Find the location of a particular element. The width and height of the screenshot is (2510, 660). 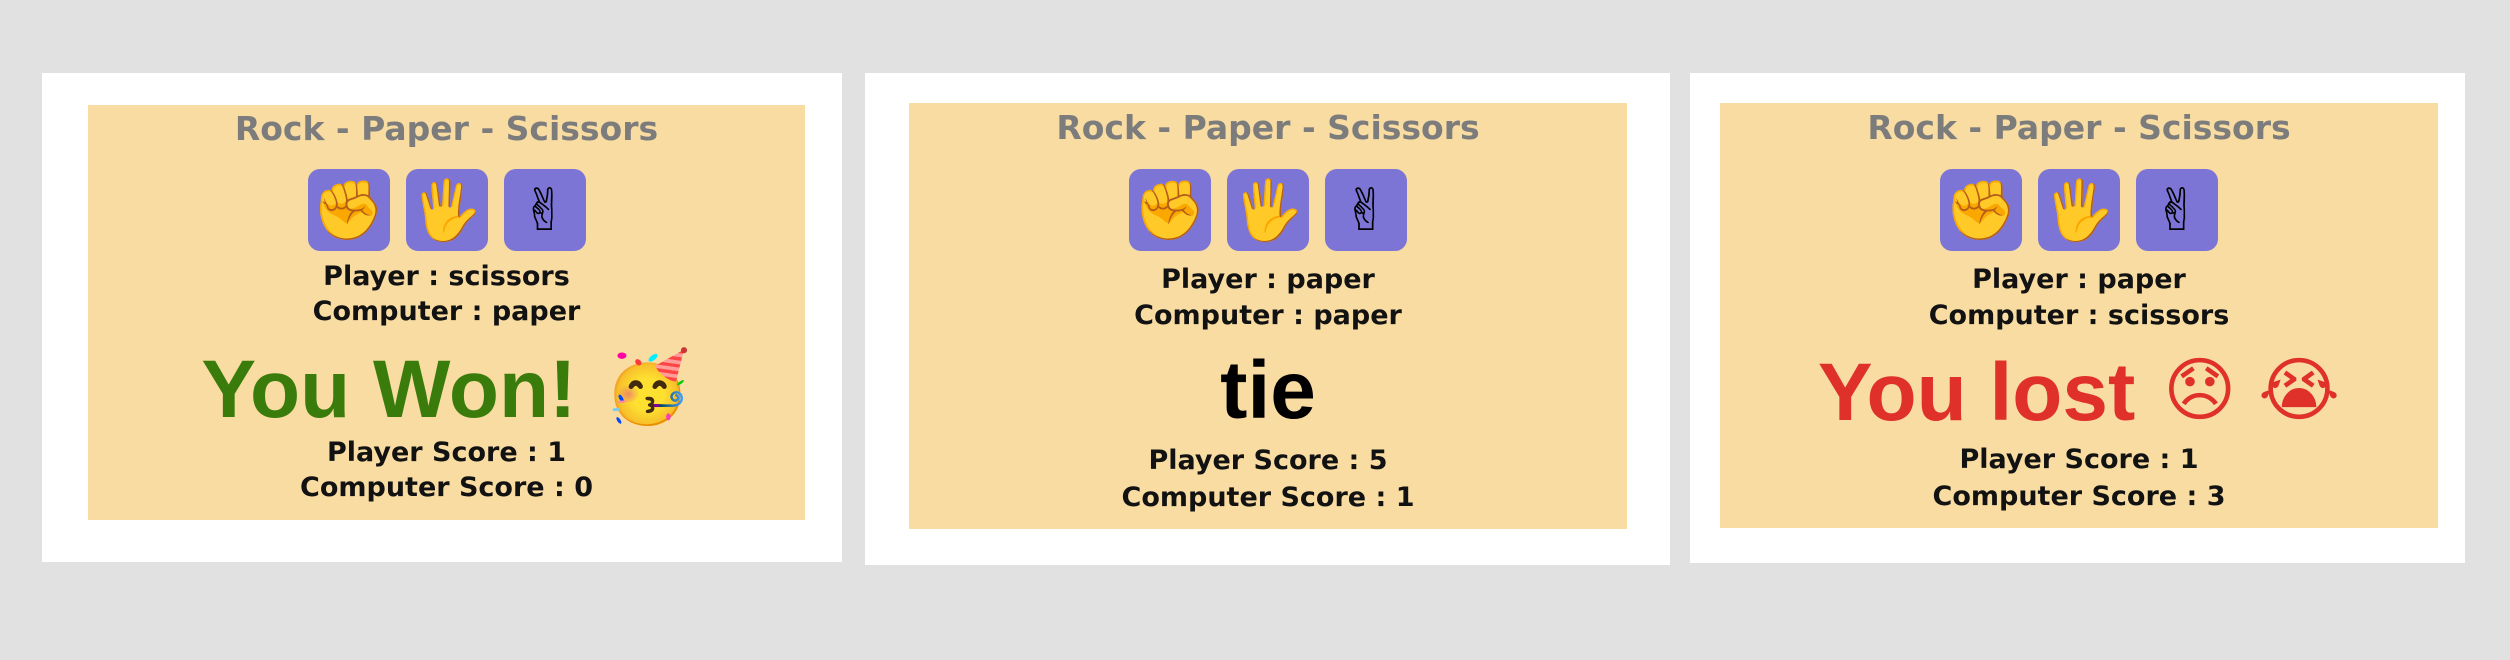

result-message: You Won! 🥳 is located at coordinates (446, 388).